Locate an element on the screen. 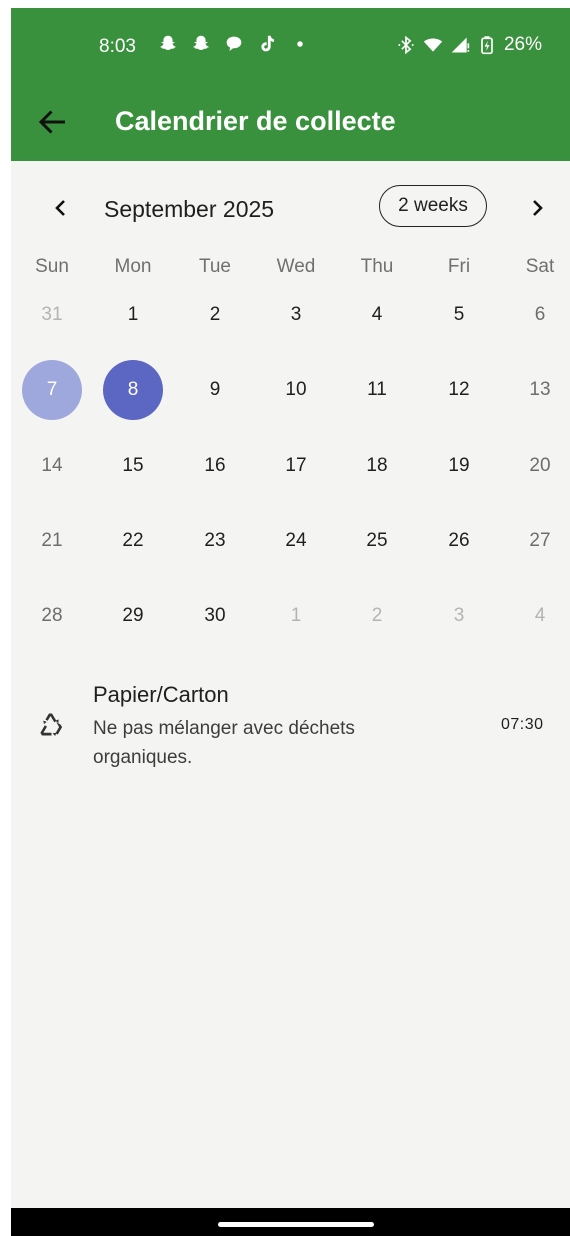 The height and width of the screenshot is (1236, 570). calendar-day: 13 is located at coordinates (540, 390).